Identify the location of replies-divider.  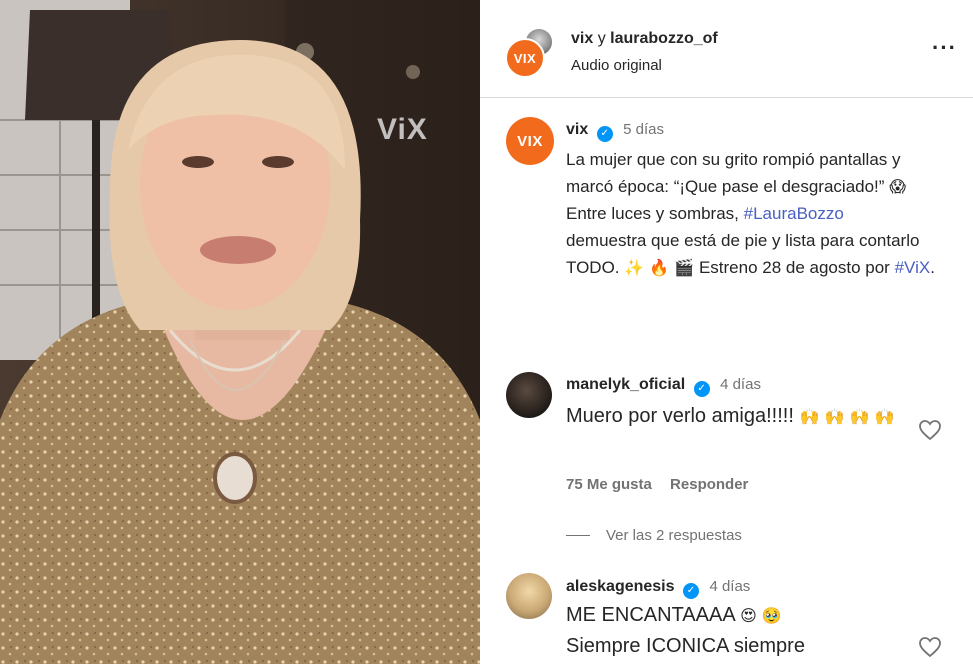
(578, 535).